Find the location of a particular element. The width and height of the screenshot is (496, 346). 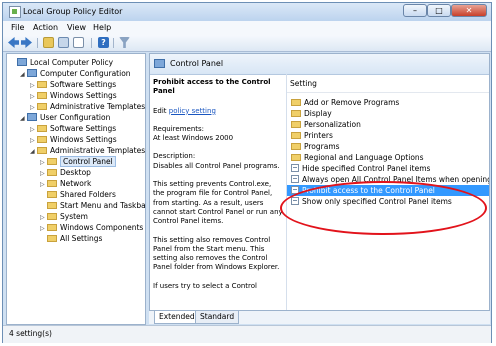

menu-action: Action is located at coordinates (45, 27).